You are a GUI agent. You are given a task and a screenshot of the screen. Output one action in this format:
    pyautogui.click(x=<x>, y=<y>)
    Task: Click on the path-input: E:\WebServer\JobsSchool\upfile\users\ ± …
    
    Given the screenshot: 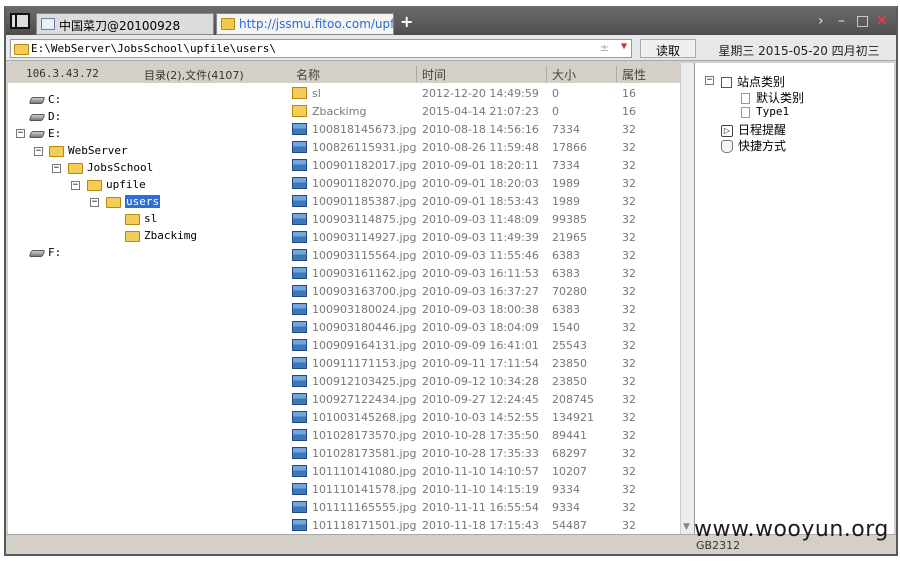 What is the action you would take?
    pyautogui.click(x=321, y=48)
    